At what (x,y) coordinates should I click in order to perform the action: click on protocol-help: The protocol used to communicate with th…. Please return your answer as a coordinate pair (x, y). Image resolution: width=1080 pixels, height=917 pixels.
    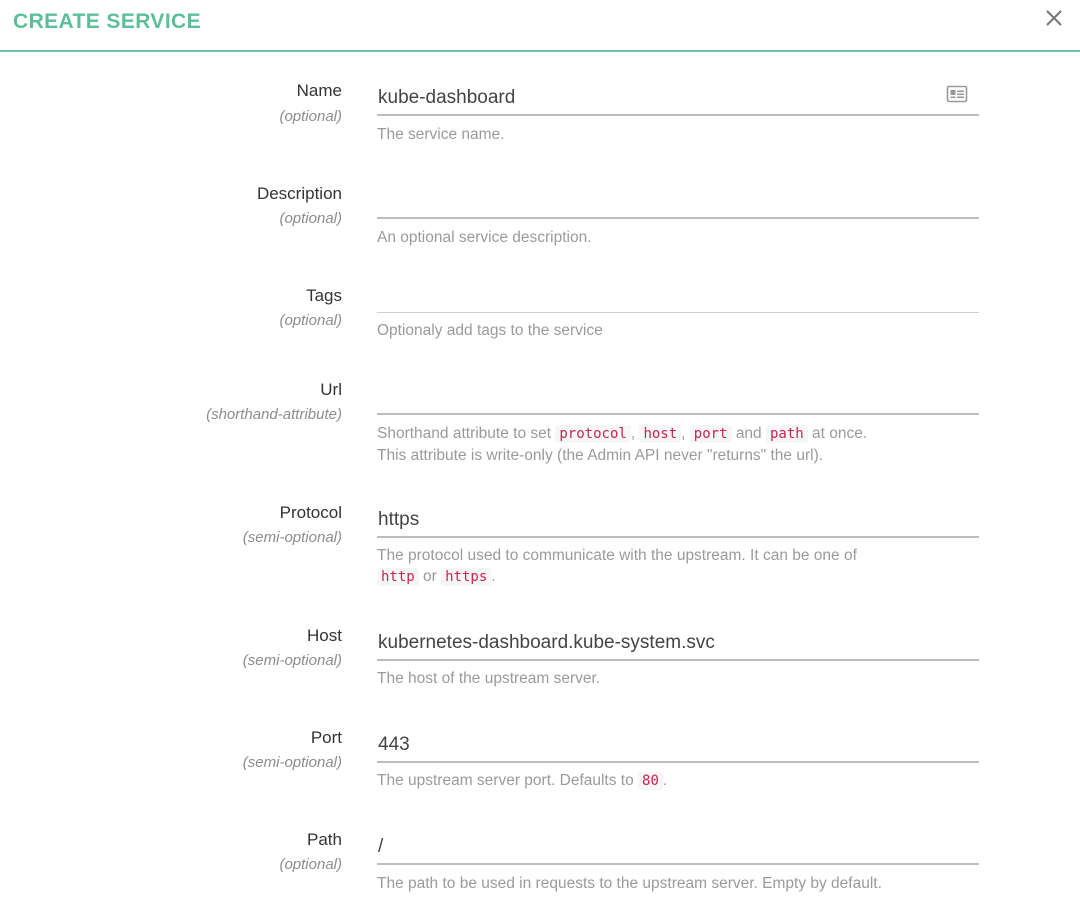
    Looking at the image, I should click on (617, 566).